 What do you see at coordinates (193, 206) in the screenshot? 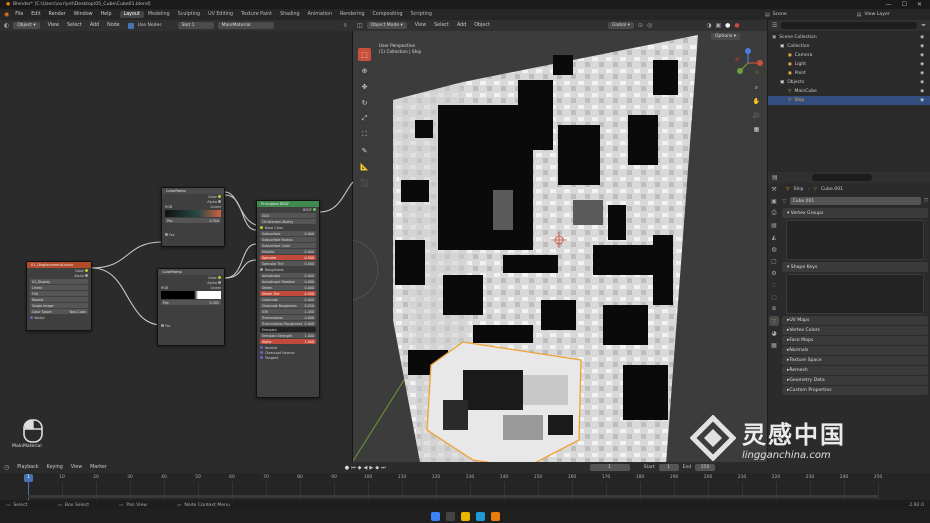
I see `ramp1-mode-row: RGB Linear` at bounding box center [193, 206].